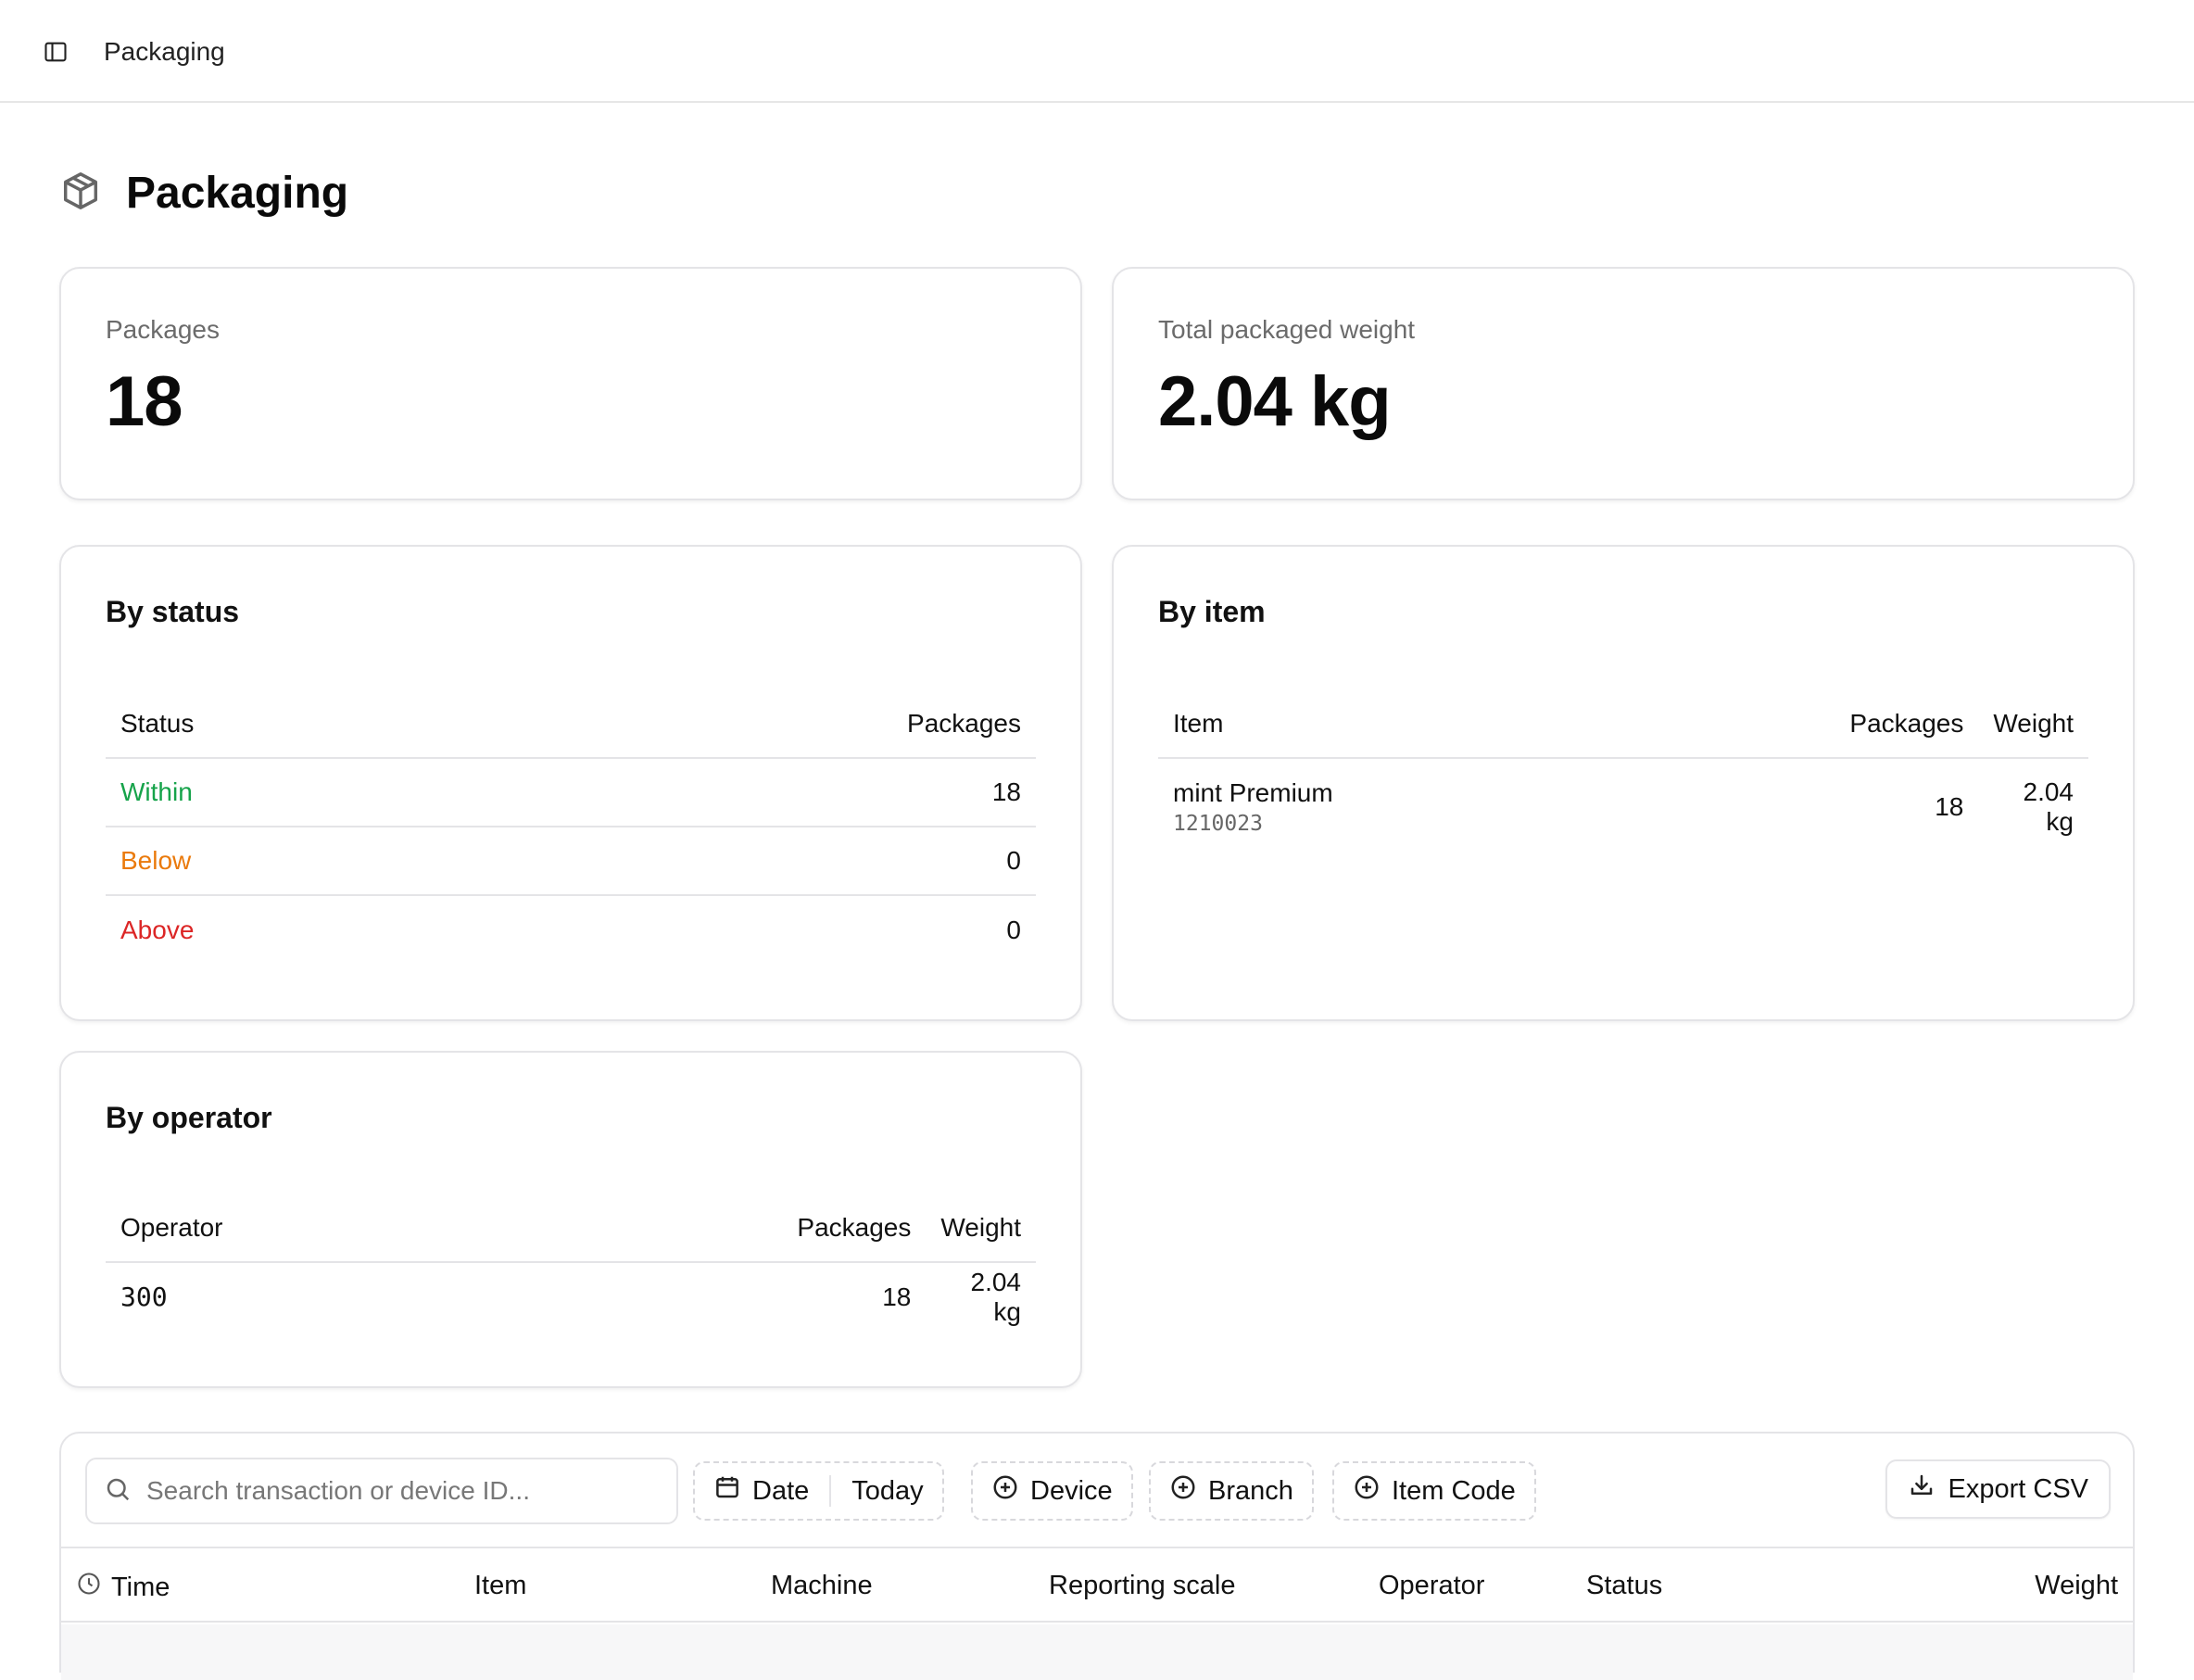 Image resolution: width=2194 pixels, height=1680 pixels. Describe the element at coordinates (570, 383) in the screenshot. I see `packages-stat-card: Packages 18` at that location.